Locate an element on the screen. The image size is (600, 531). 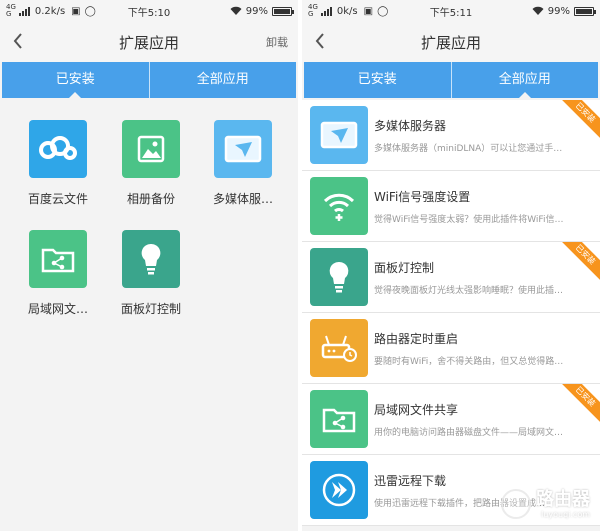
app-label: 面板灯控制 is located at coordinates (150, 309).